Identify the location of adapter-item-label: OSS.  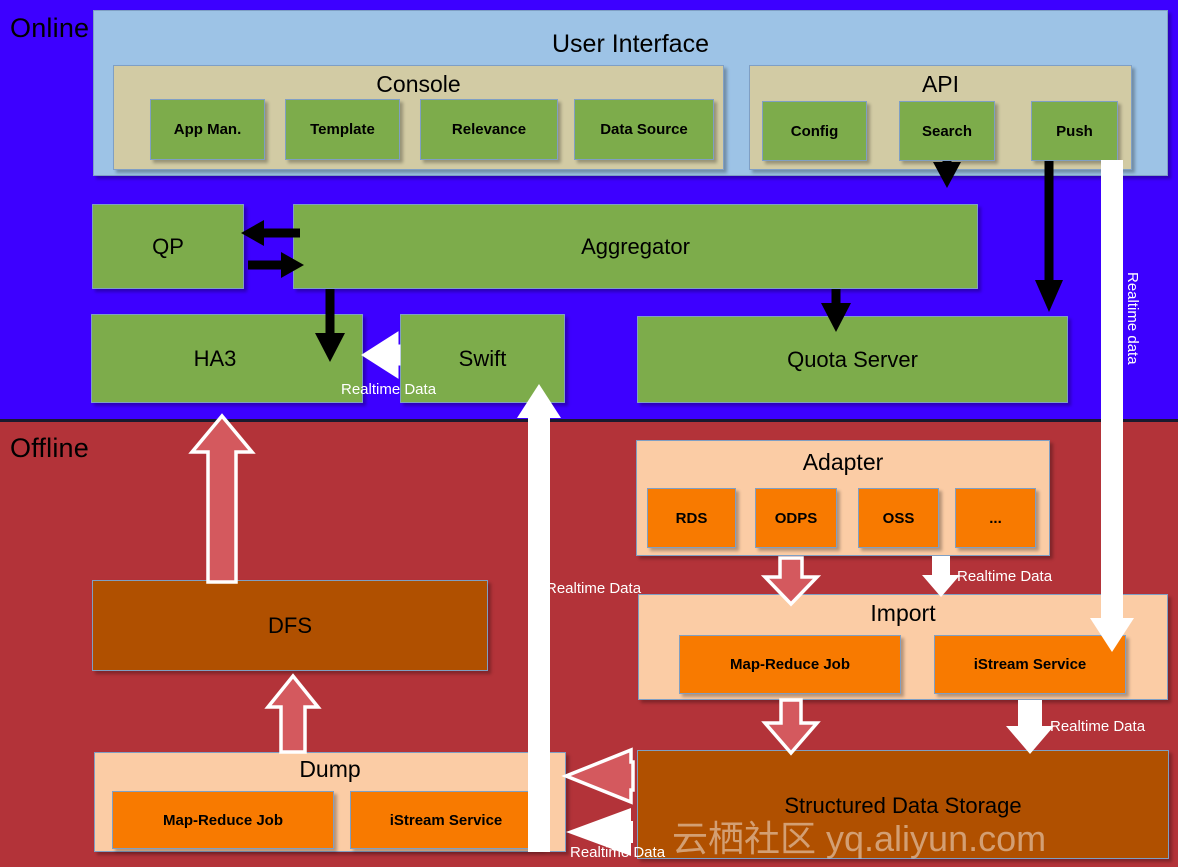
(898, 518).